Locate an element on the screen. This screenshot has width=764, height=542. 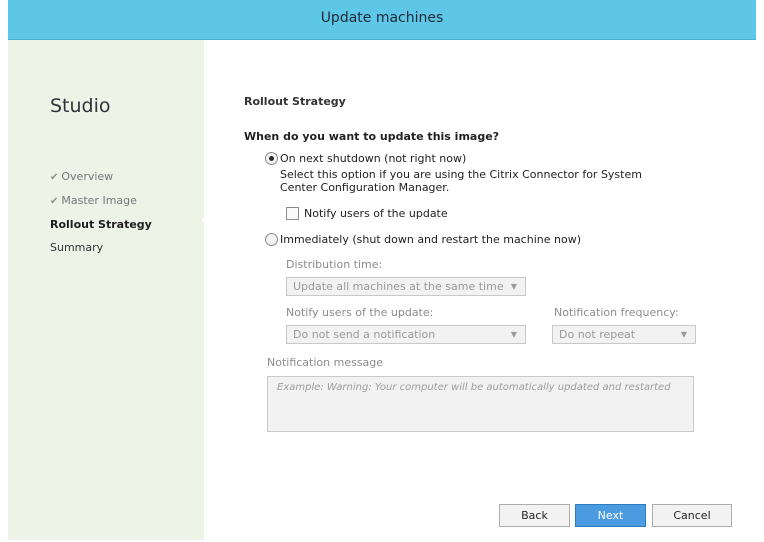
radio-selected-dot is located at coordinates (271, 158).